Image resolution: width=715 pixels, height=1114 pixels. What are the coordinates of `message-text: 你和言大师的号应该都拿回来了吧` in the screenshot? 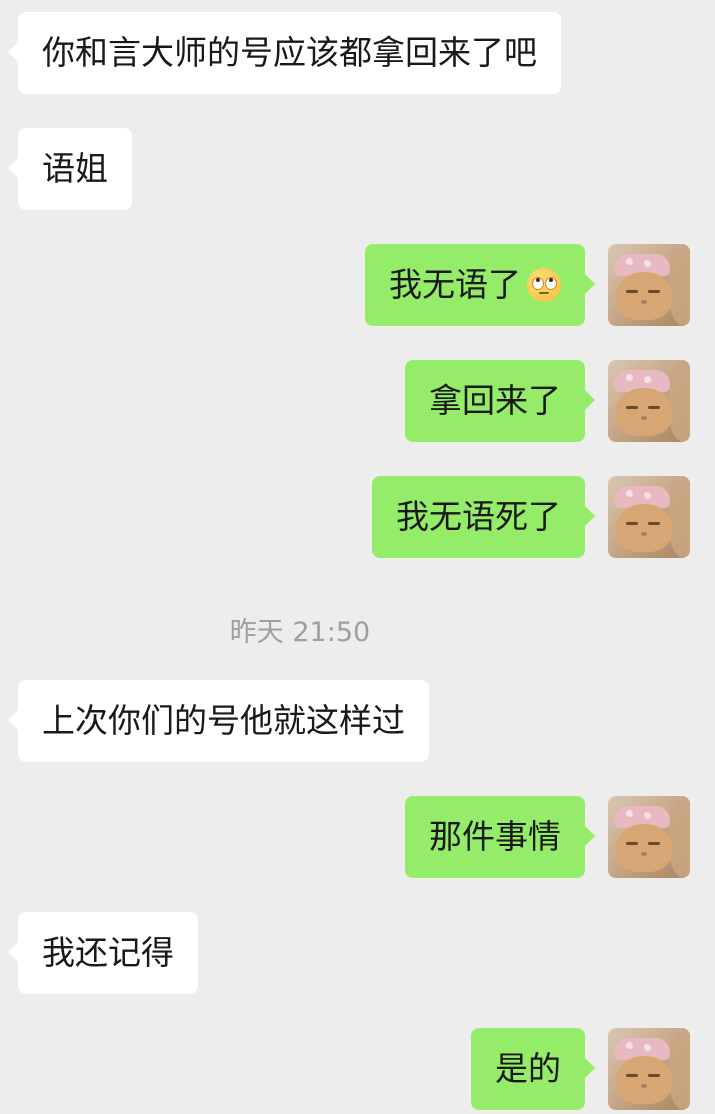 It's located at (289, 52).